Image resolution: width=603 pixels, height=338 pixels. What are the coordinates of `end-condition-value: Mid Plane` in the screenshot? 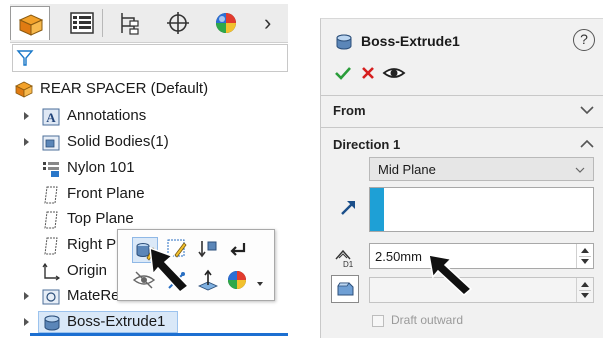 It's located at (407, 169).